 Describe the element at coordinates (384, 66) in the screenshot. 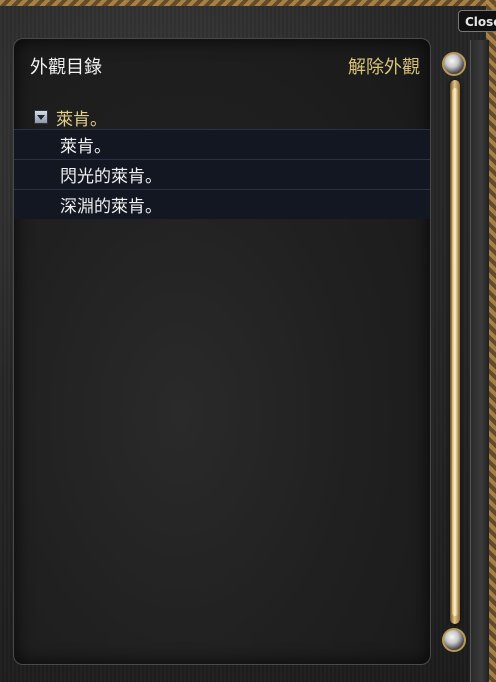

I see `remove-appearance-button: 解除外觀` at that location.